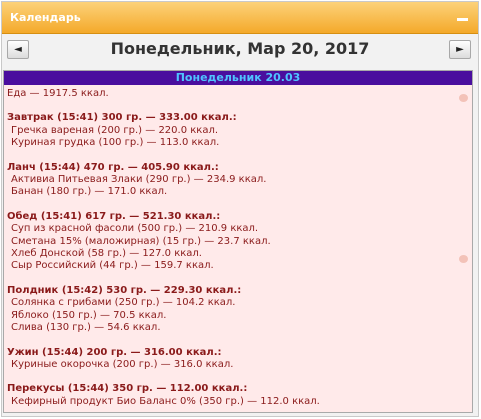  What do you see at coordinates (122, 118) in the screenshot?
I see `meal-title: Завтрак (15:41) 300 гр. — 333.00 ккал.:` at bounding box center [122, 118].